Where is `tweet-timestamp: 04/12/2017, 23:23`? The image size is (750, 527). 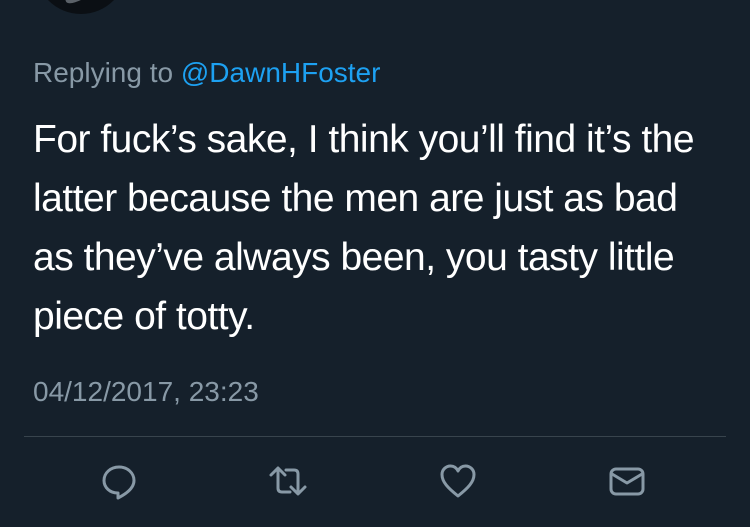 tweet-timestamp: 04/12/2017, 23:23 is located at coordinates (146, 392).